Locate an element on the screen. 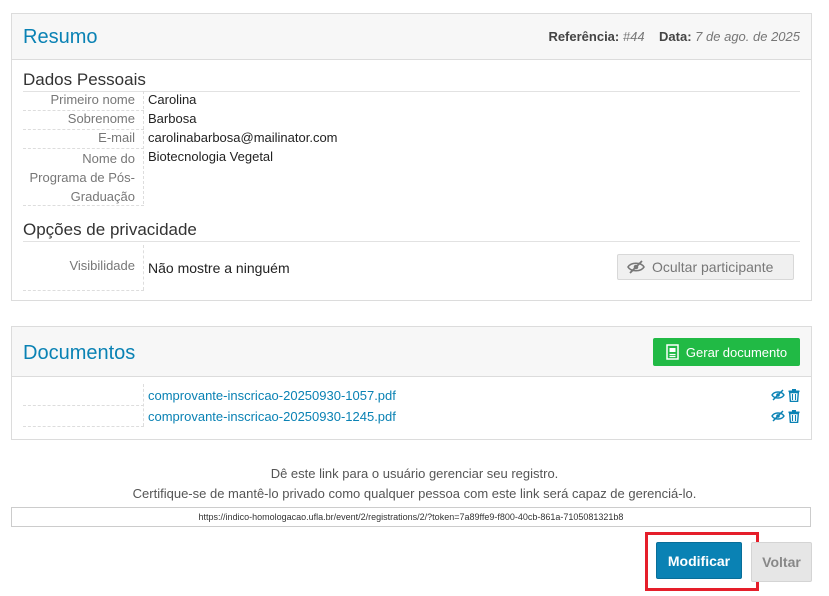 This screenshot has height=596, width=829. field-value: carolinabarbosa@mailinator.com is located at coordinates (243, 137).